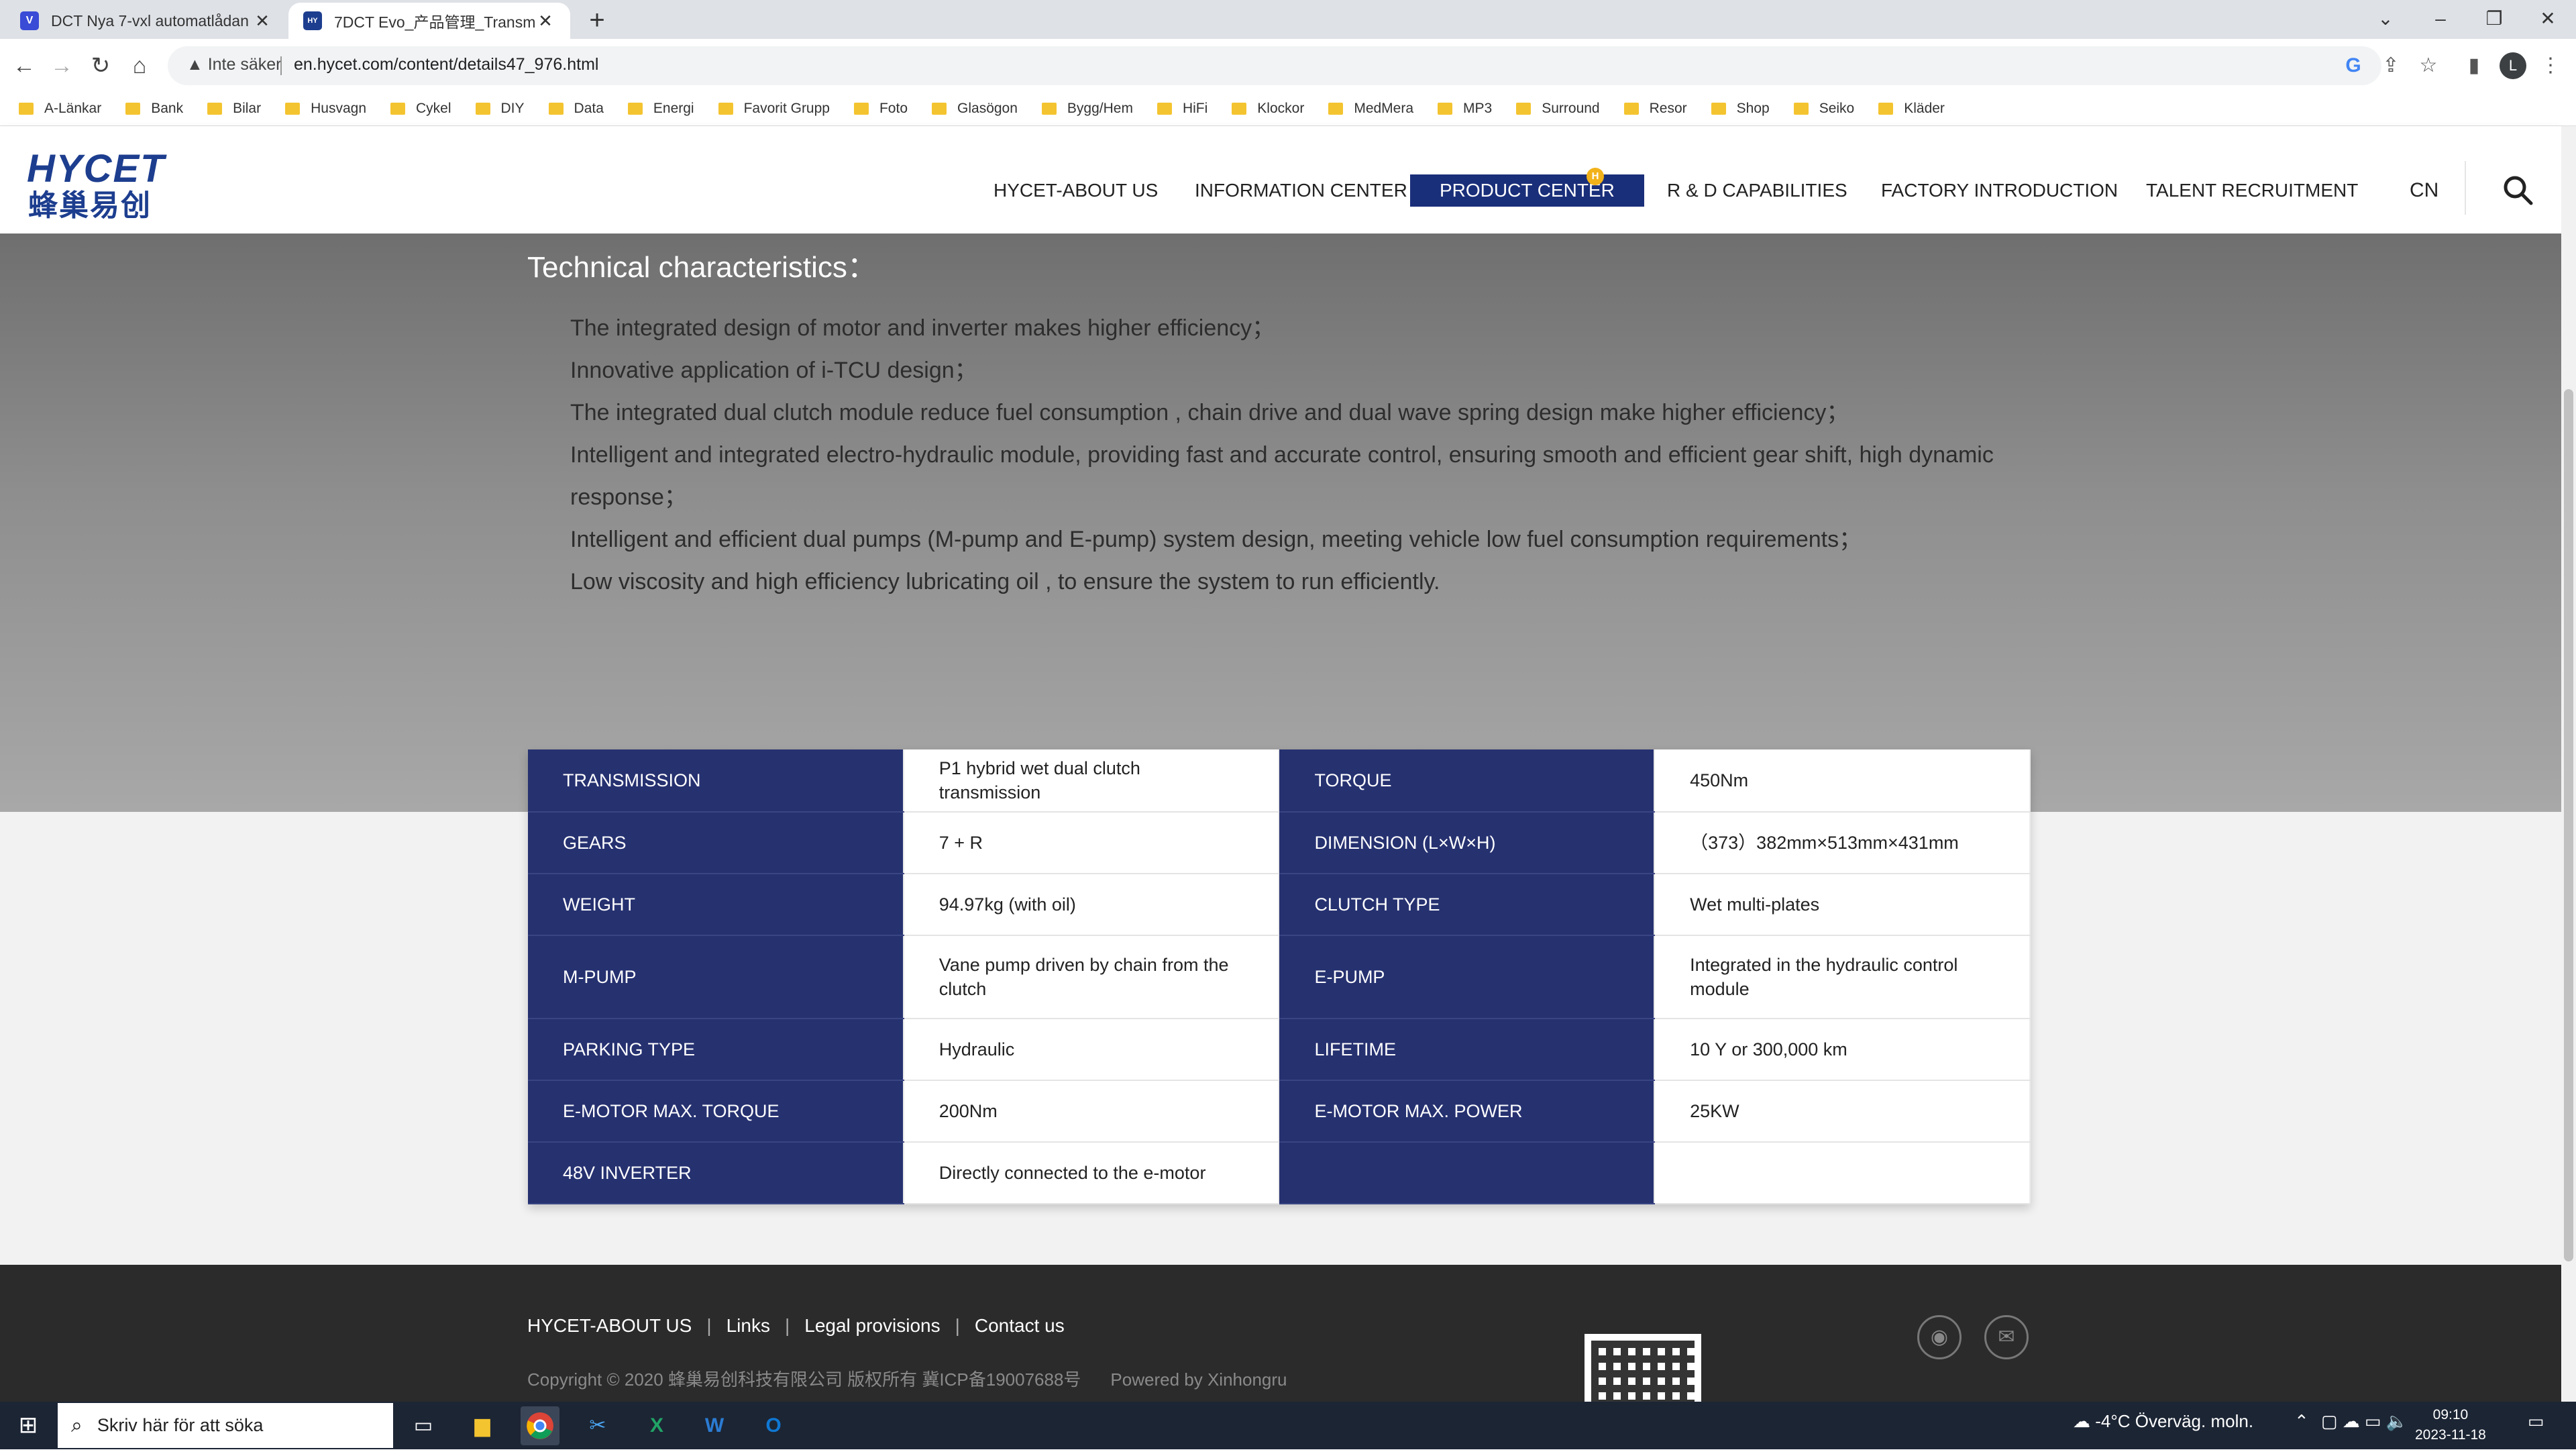 This screenshot has width=2576, height=1454. I want to click on bookmark-item: MP3, so click(1465, 109).